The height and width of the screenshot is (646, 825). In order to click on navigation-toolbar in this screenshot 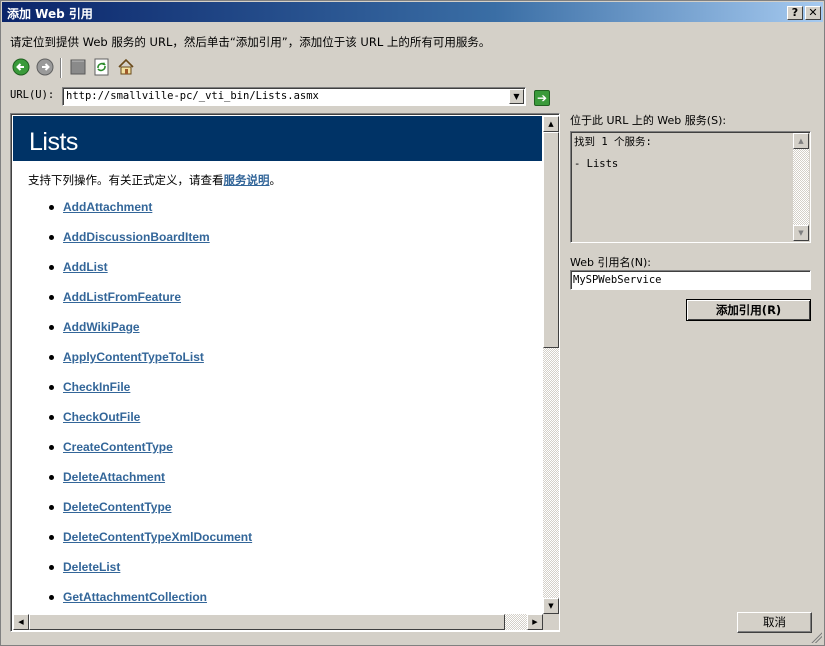, I will do `click(81, 68)`.